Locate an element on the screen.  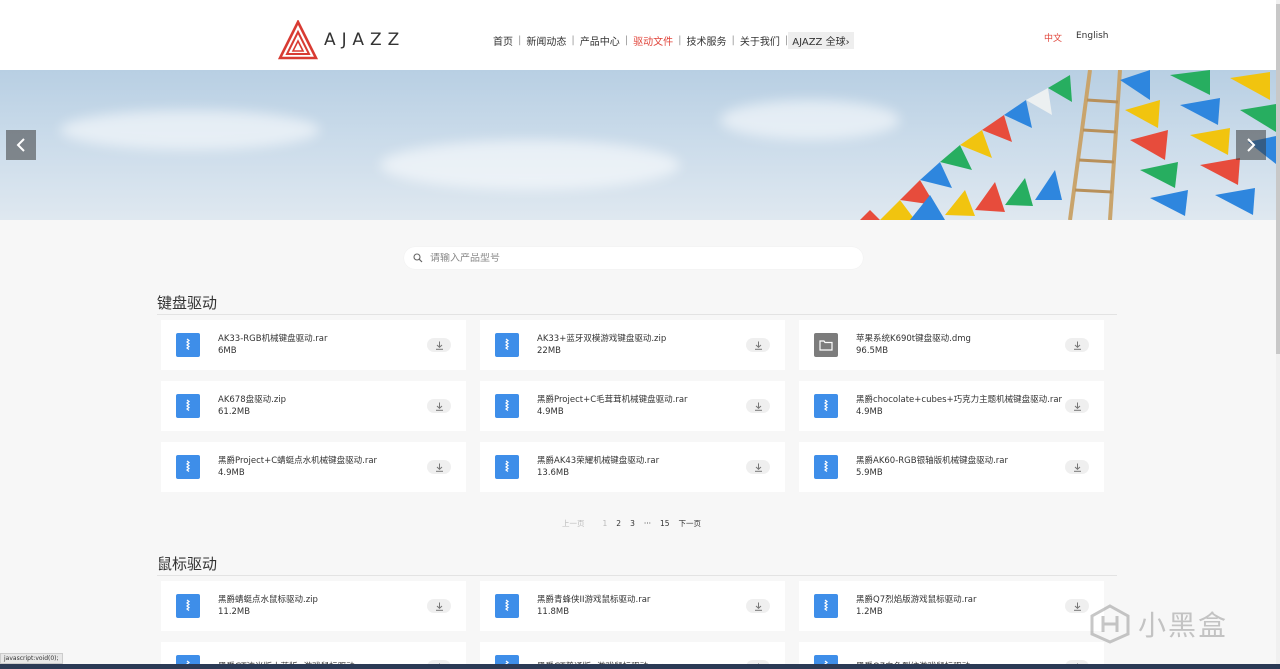
driver-file-card: 黑爵AK60-RGB银轴版机械键盘驱动.rar 5.9MB is located at coordinates (951, 467).